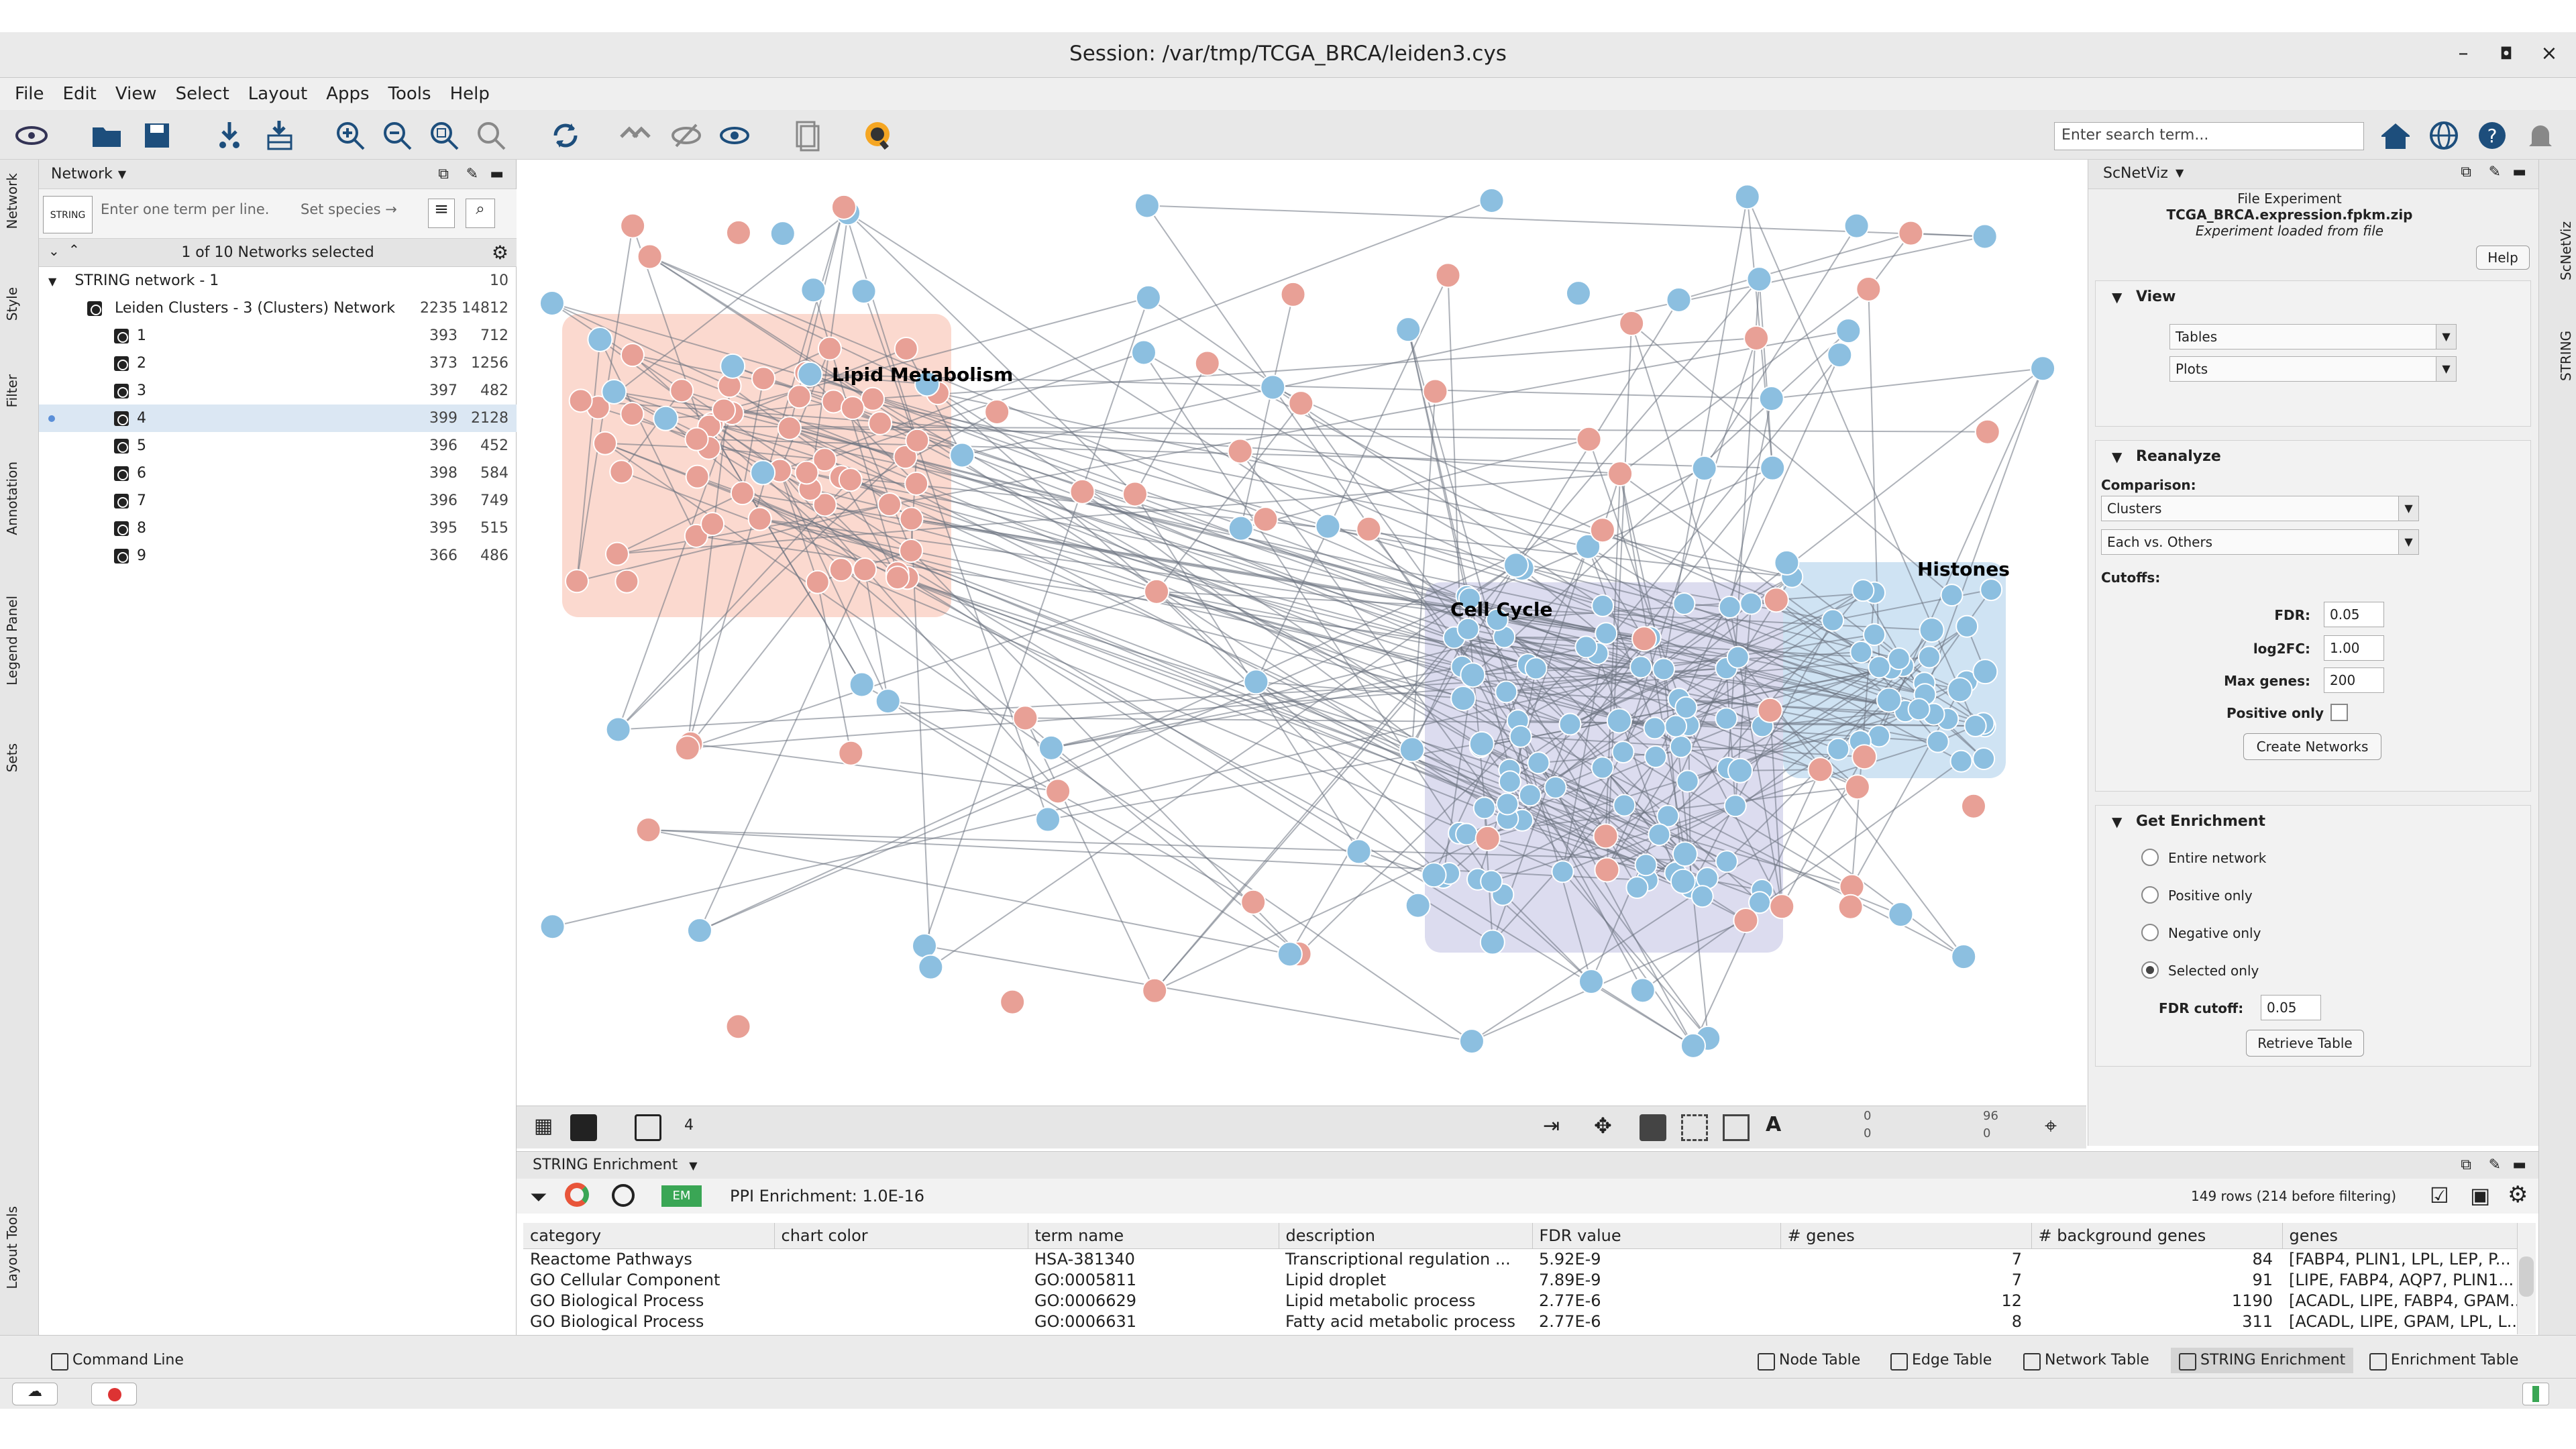  What do you see at coordinates (29, 94) in the screenshot?
I see `menu-file: File` at bounding box center [29, 94].